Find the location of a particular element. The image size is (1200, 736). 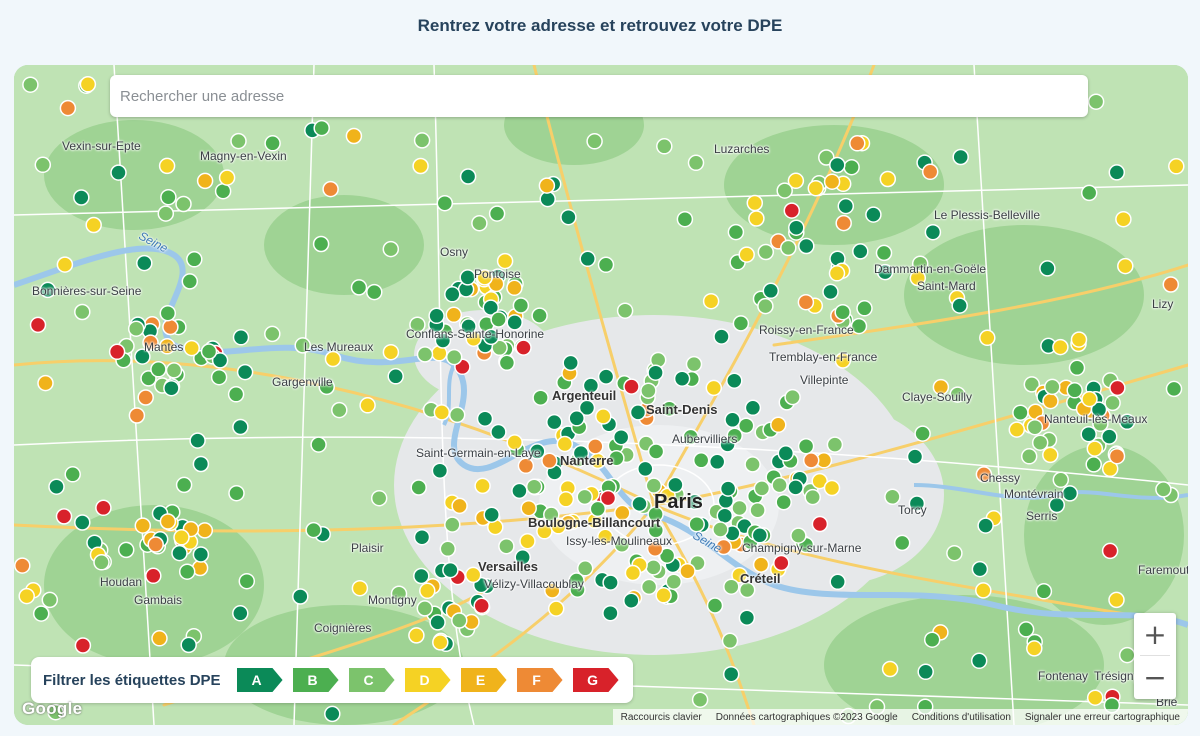

dpe-filter-e: E is located at coordinates (483, 680).